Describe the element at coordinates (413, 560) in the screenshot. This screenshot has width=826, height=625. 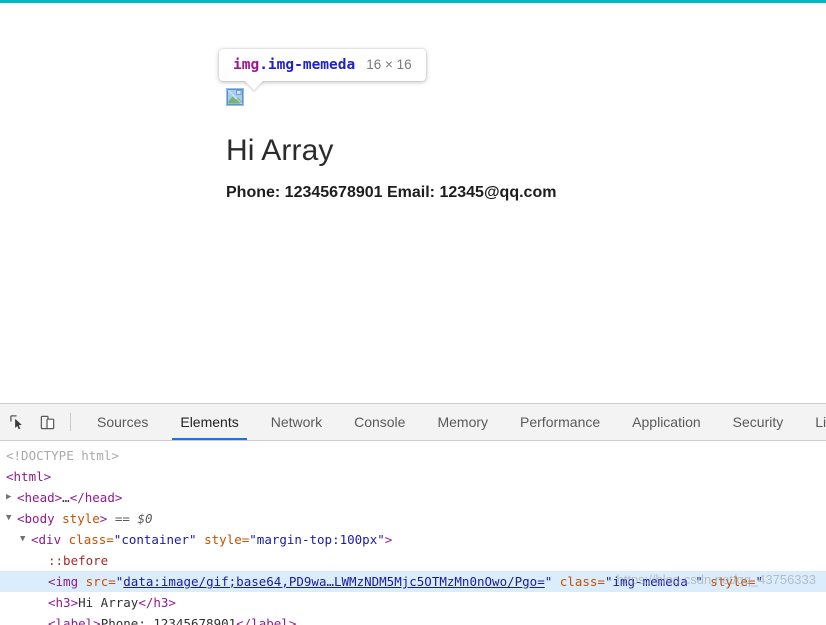
I see `dom-line-pseudo-before: ::before` at that location.